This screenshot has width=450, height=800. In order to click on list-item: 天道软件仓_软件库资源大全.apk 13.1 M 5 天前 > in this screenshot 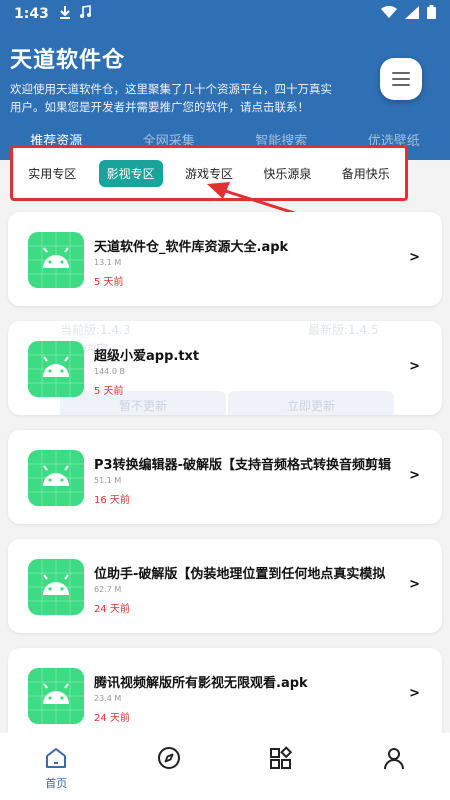, I will do `click(225, 259)`.